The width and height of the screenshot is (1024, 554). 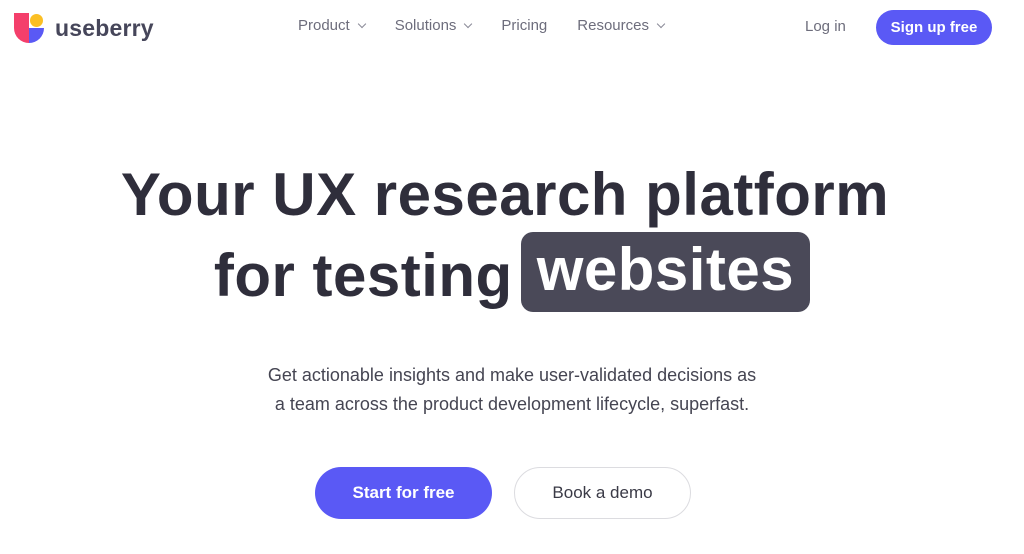 What do you see at coordinates (403, 493) in the screenshot?
I see `start-for-free-button: Start for free` at bounding box center [403, 493].